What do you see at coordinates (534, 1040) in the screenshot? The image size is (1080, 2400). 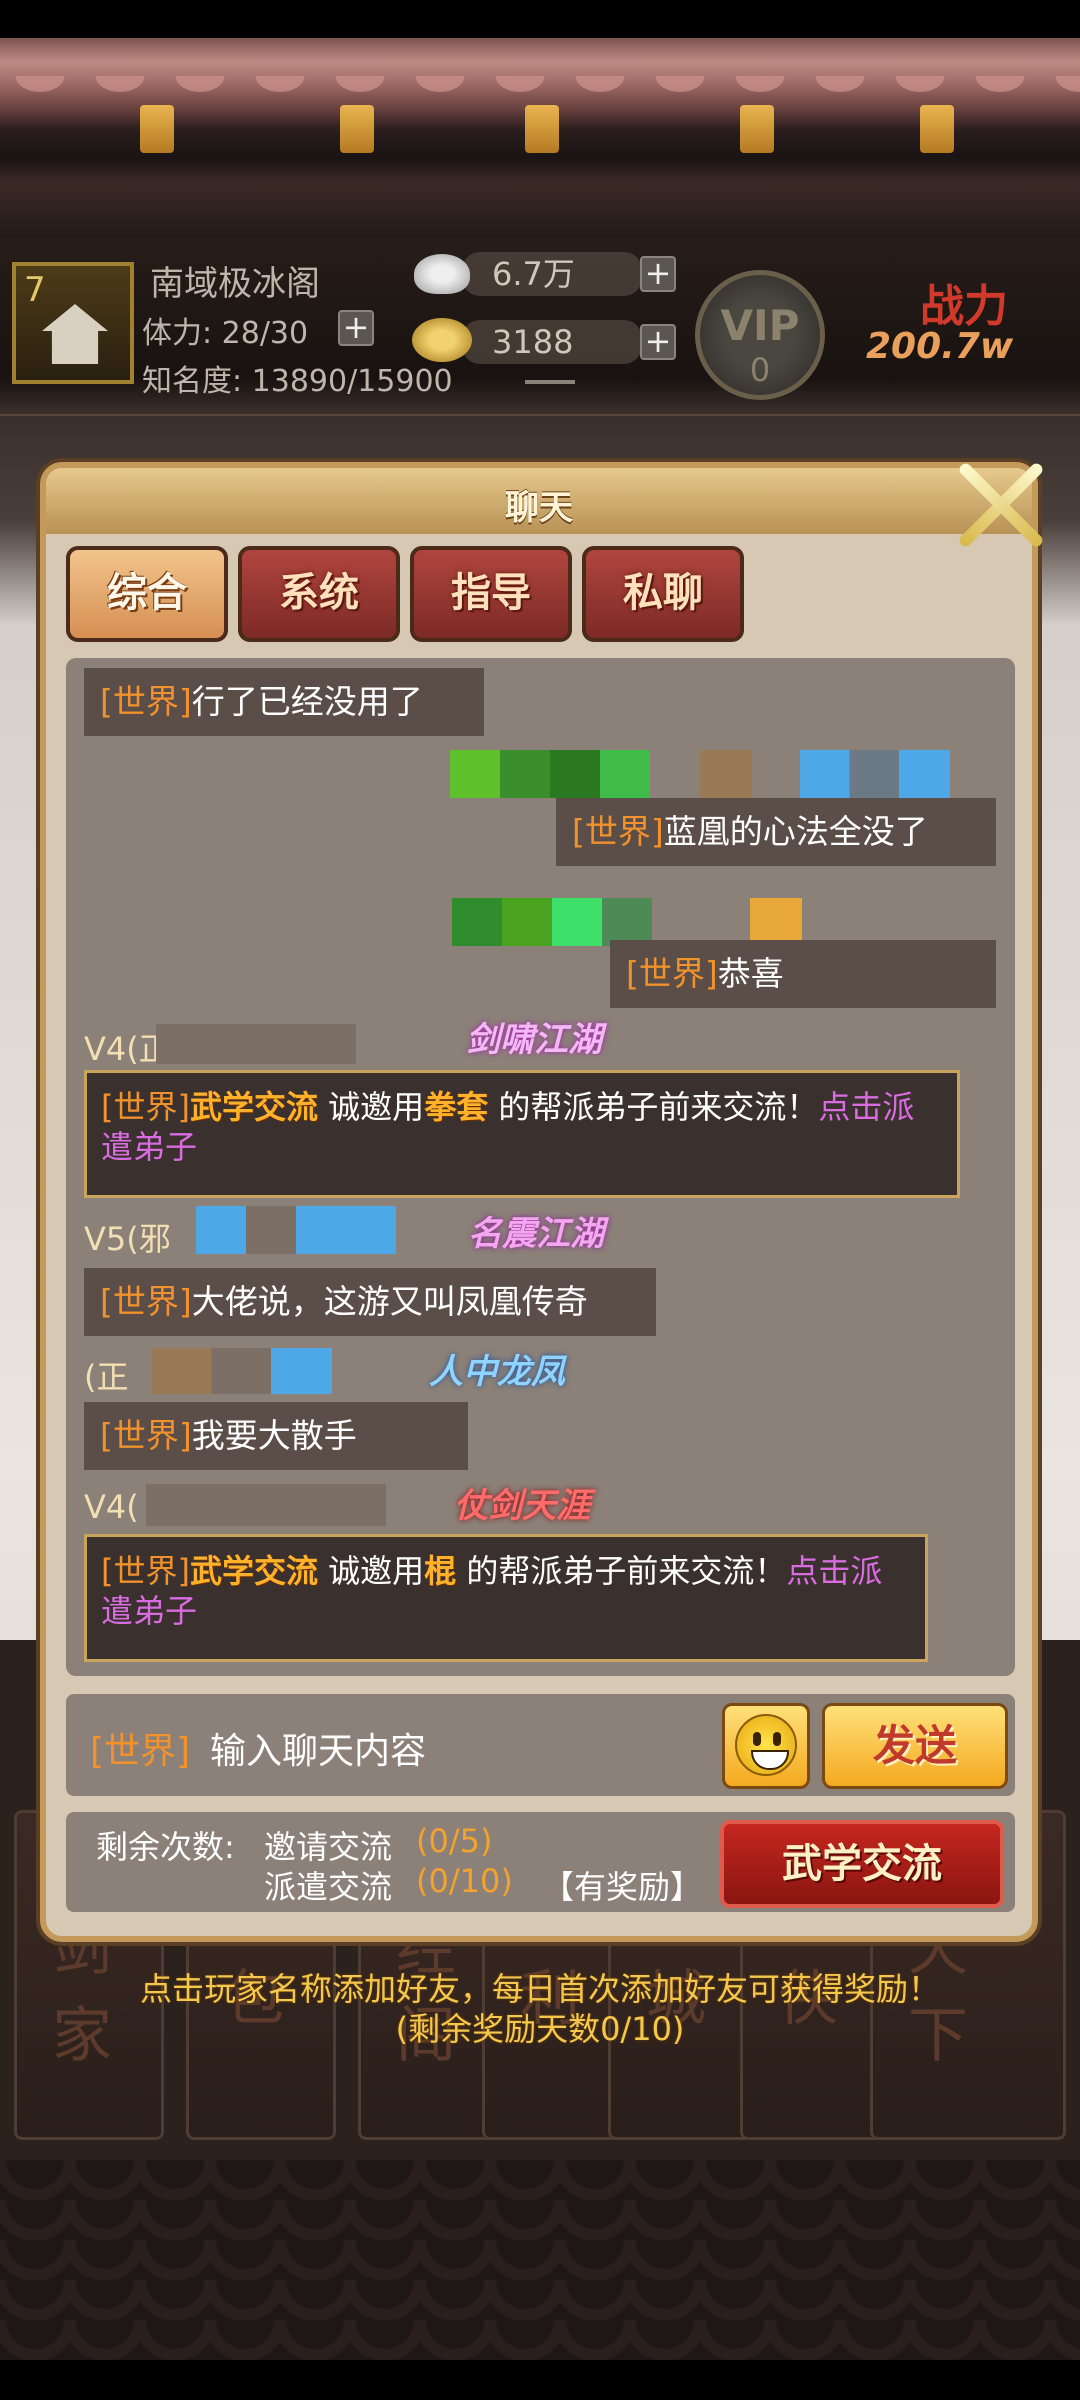 I see `player-title-badge: 剑啸江湖` at bounding box center [534, 1040].